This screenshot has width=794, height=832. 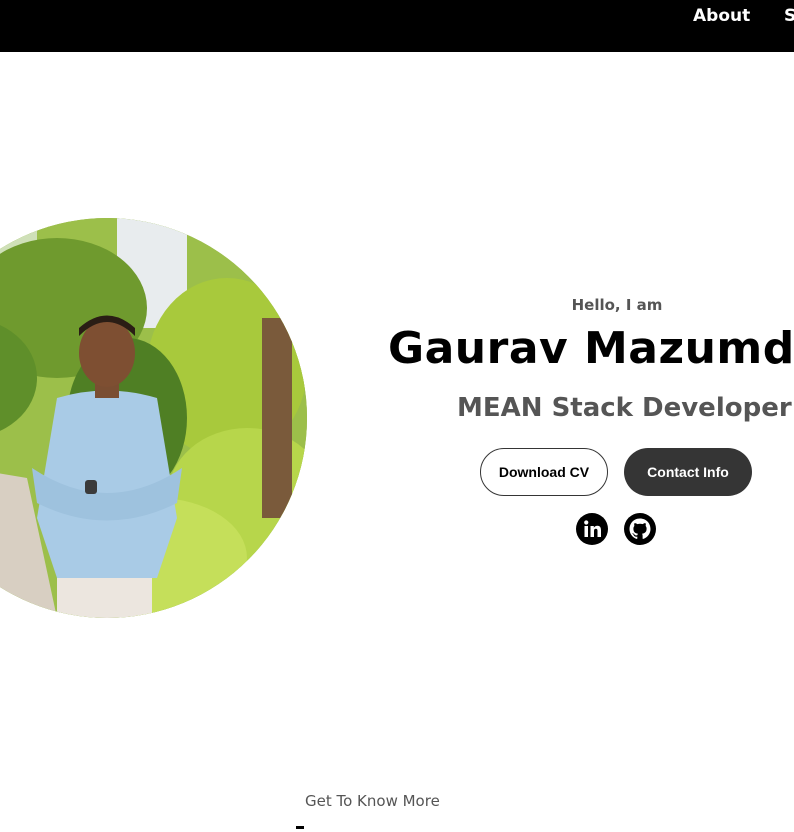 I want to click on contact-info-button: Contact Info, so click(x=688, y=472).